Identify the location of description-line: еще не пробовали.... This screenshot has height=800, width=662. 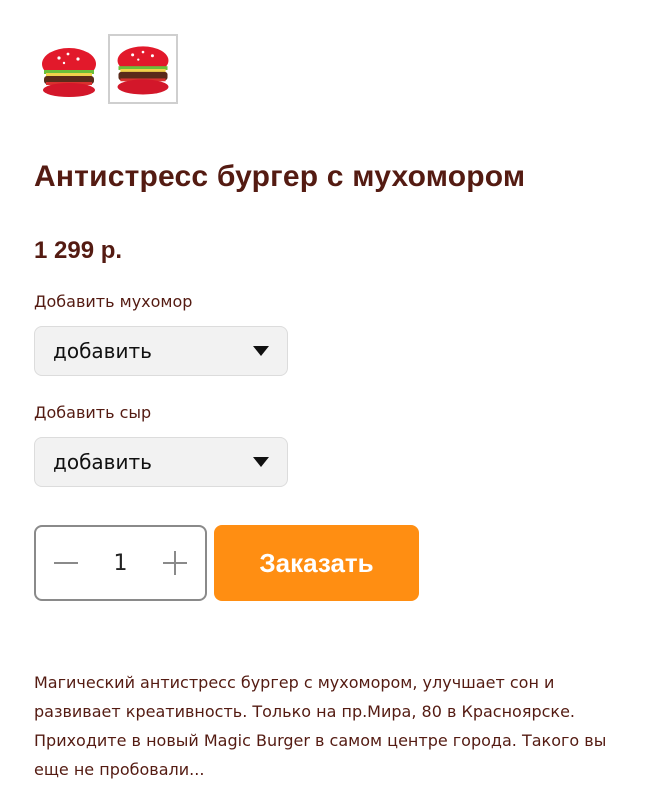
(119, 769).